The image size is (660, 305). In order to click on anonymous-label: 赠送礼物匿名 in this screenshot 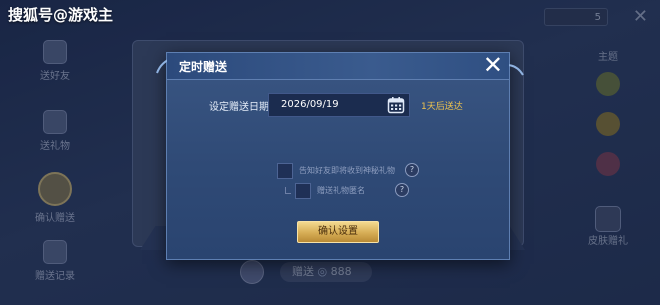, I will do `click(341, 190)`.